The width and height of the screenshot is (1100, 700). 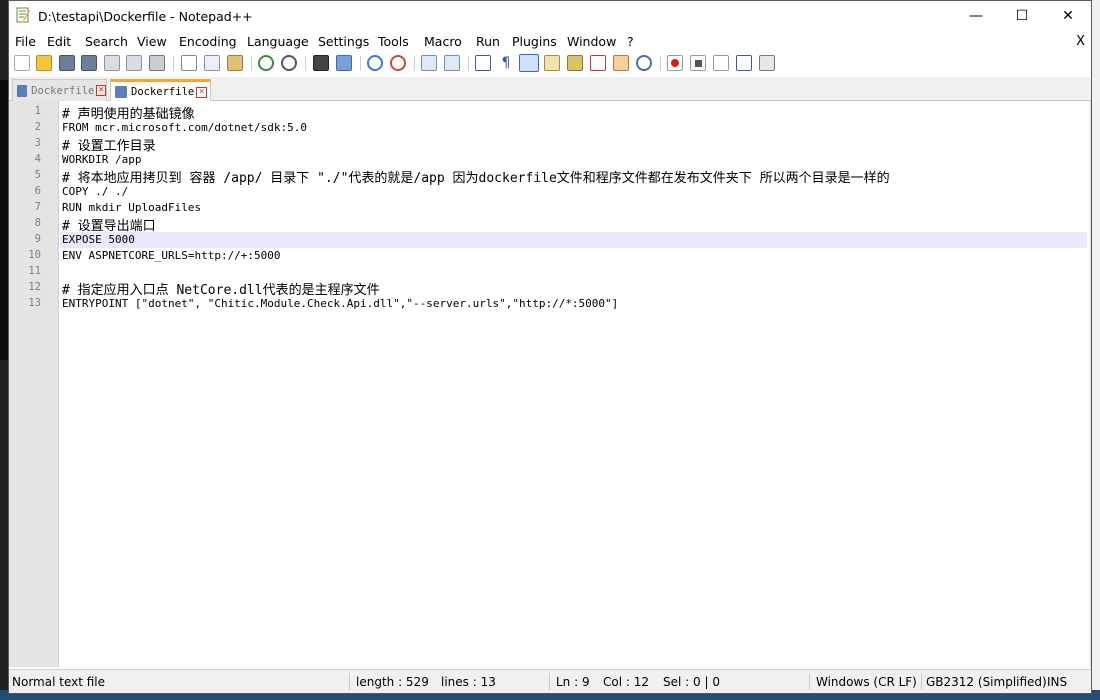 I want to click on code-line: ENV ASPNETCORE_URLS=http://+:5000, so click(x=171, y=255).